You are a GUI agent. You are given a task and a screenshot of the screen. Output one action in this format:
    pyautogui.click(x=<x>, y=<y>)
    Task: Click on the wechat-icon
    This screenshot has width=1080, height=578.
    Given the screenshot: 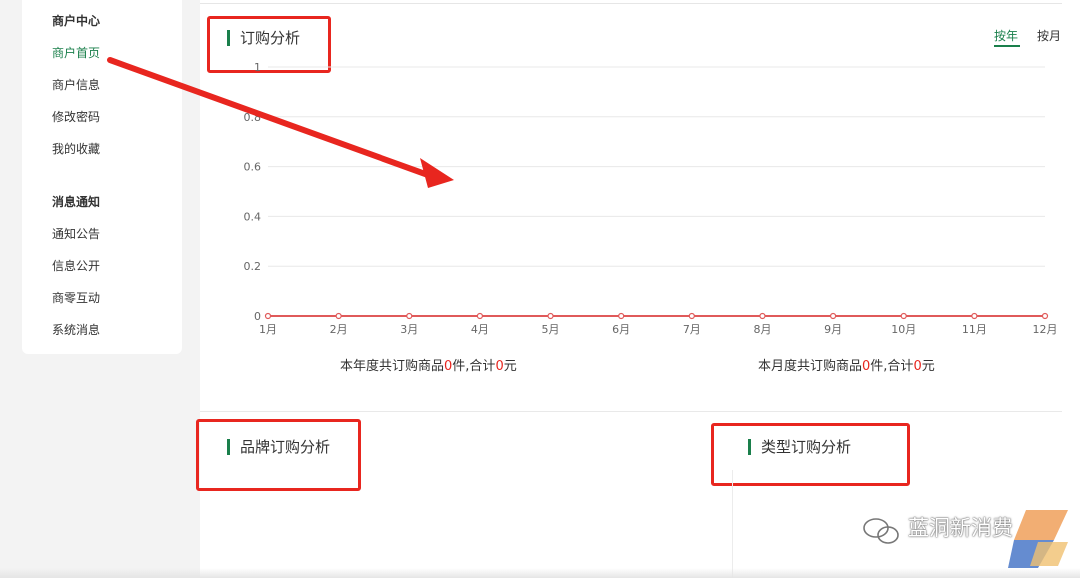 What is the action you would take?
    pyautogui.click(x=881, y=531)
    